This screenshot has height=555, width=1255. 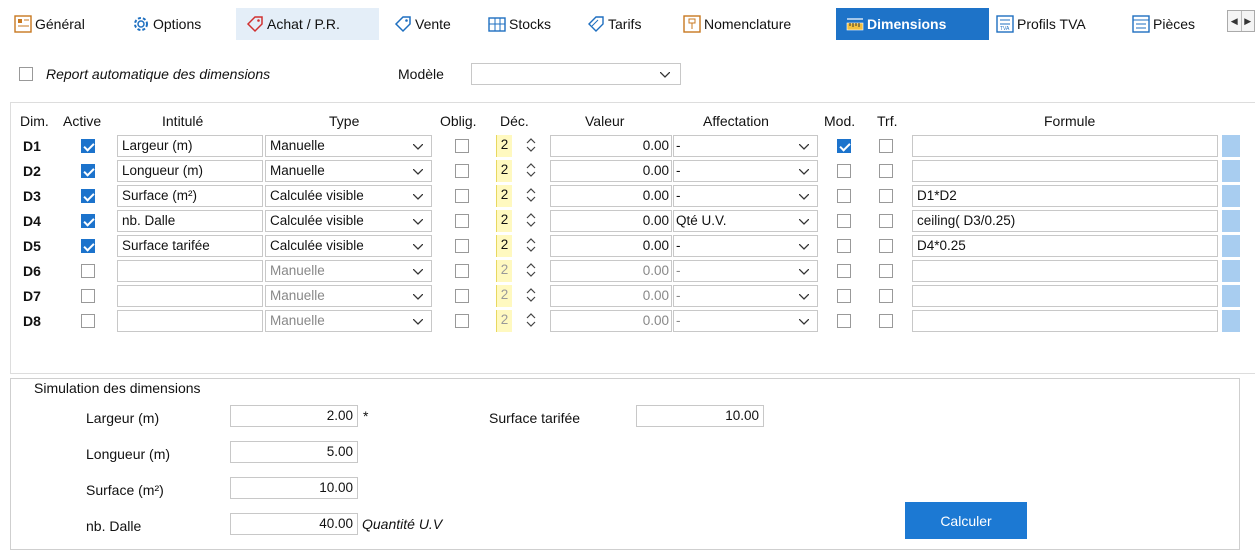 What do you see at coordinates (294, 524) in the screenshot?
I see `sim-nbdalle-input: 40.00` at bounding box center [294, 524].